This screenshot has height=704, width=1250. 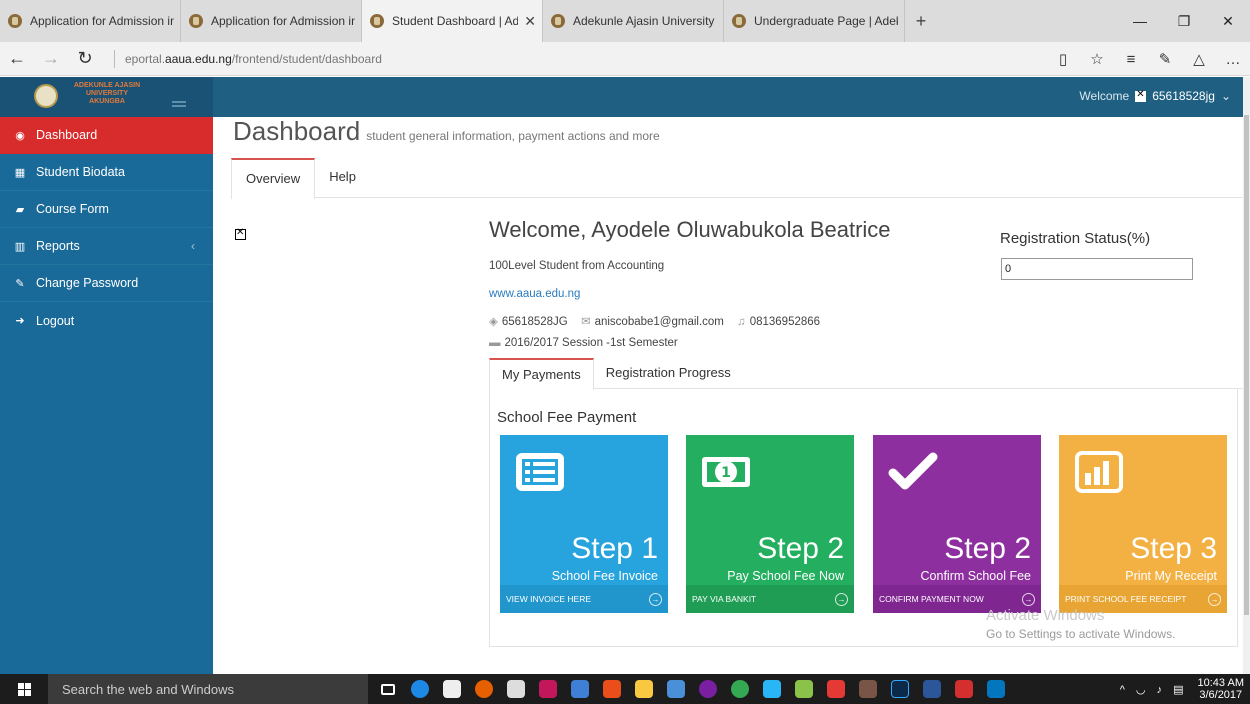 What do you see at coordinates (690, 229) in the screenshot?
I see `welcome-heading: Welcome, Ayodele Oluwabukola Beatrice` at bounding box center [690, 229].